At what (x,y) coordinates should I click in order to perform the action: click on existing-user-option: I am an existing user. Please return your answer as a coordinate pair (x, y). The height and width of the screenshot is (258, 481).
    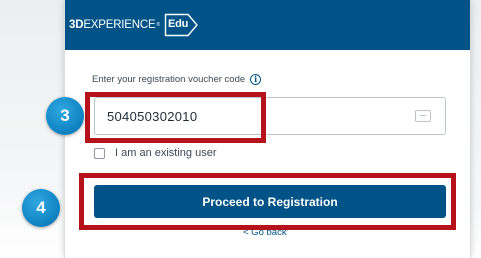
    Looking at the image, I should click on (155, 153).